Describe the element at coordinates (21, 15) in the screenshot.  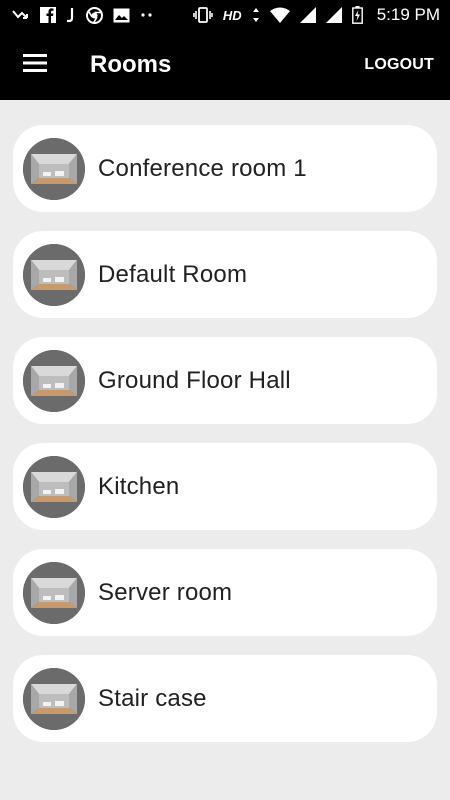
I see `missed-call-icon` at that location.